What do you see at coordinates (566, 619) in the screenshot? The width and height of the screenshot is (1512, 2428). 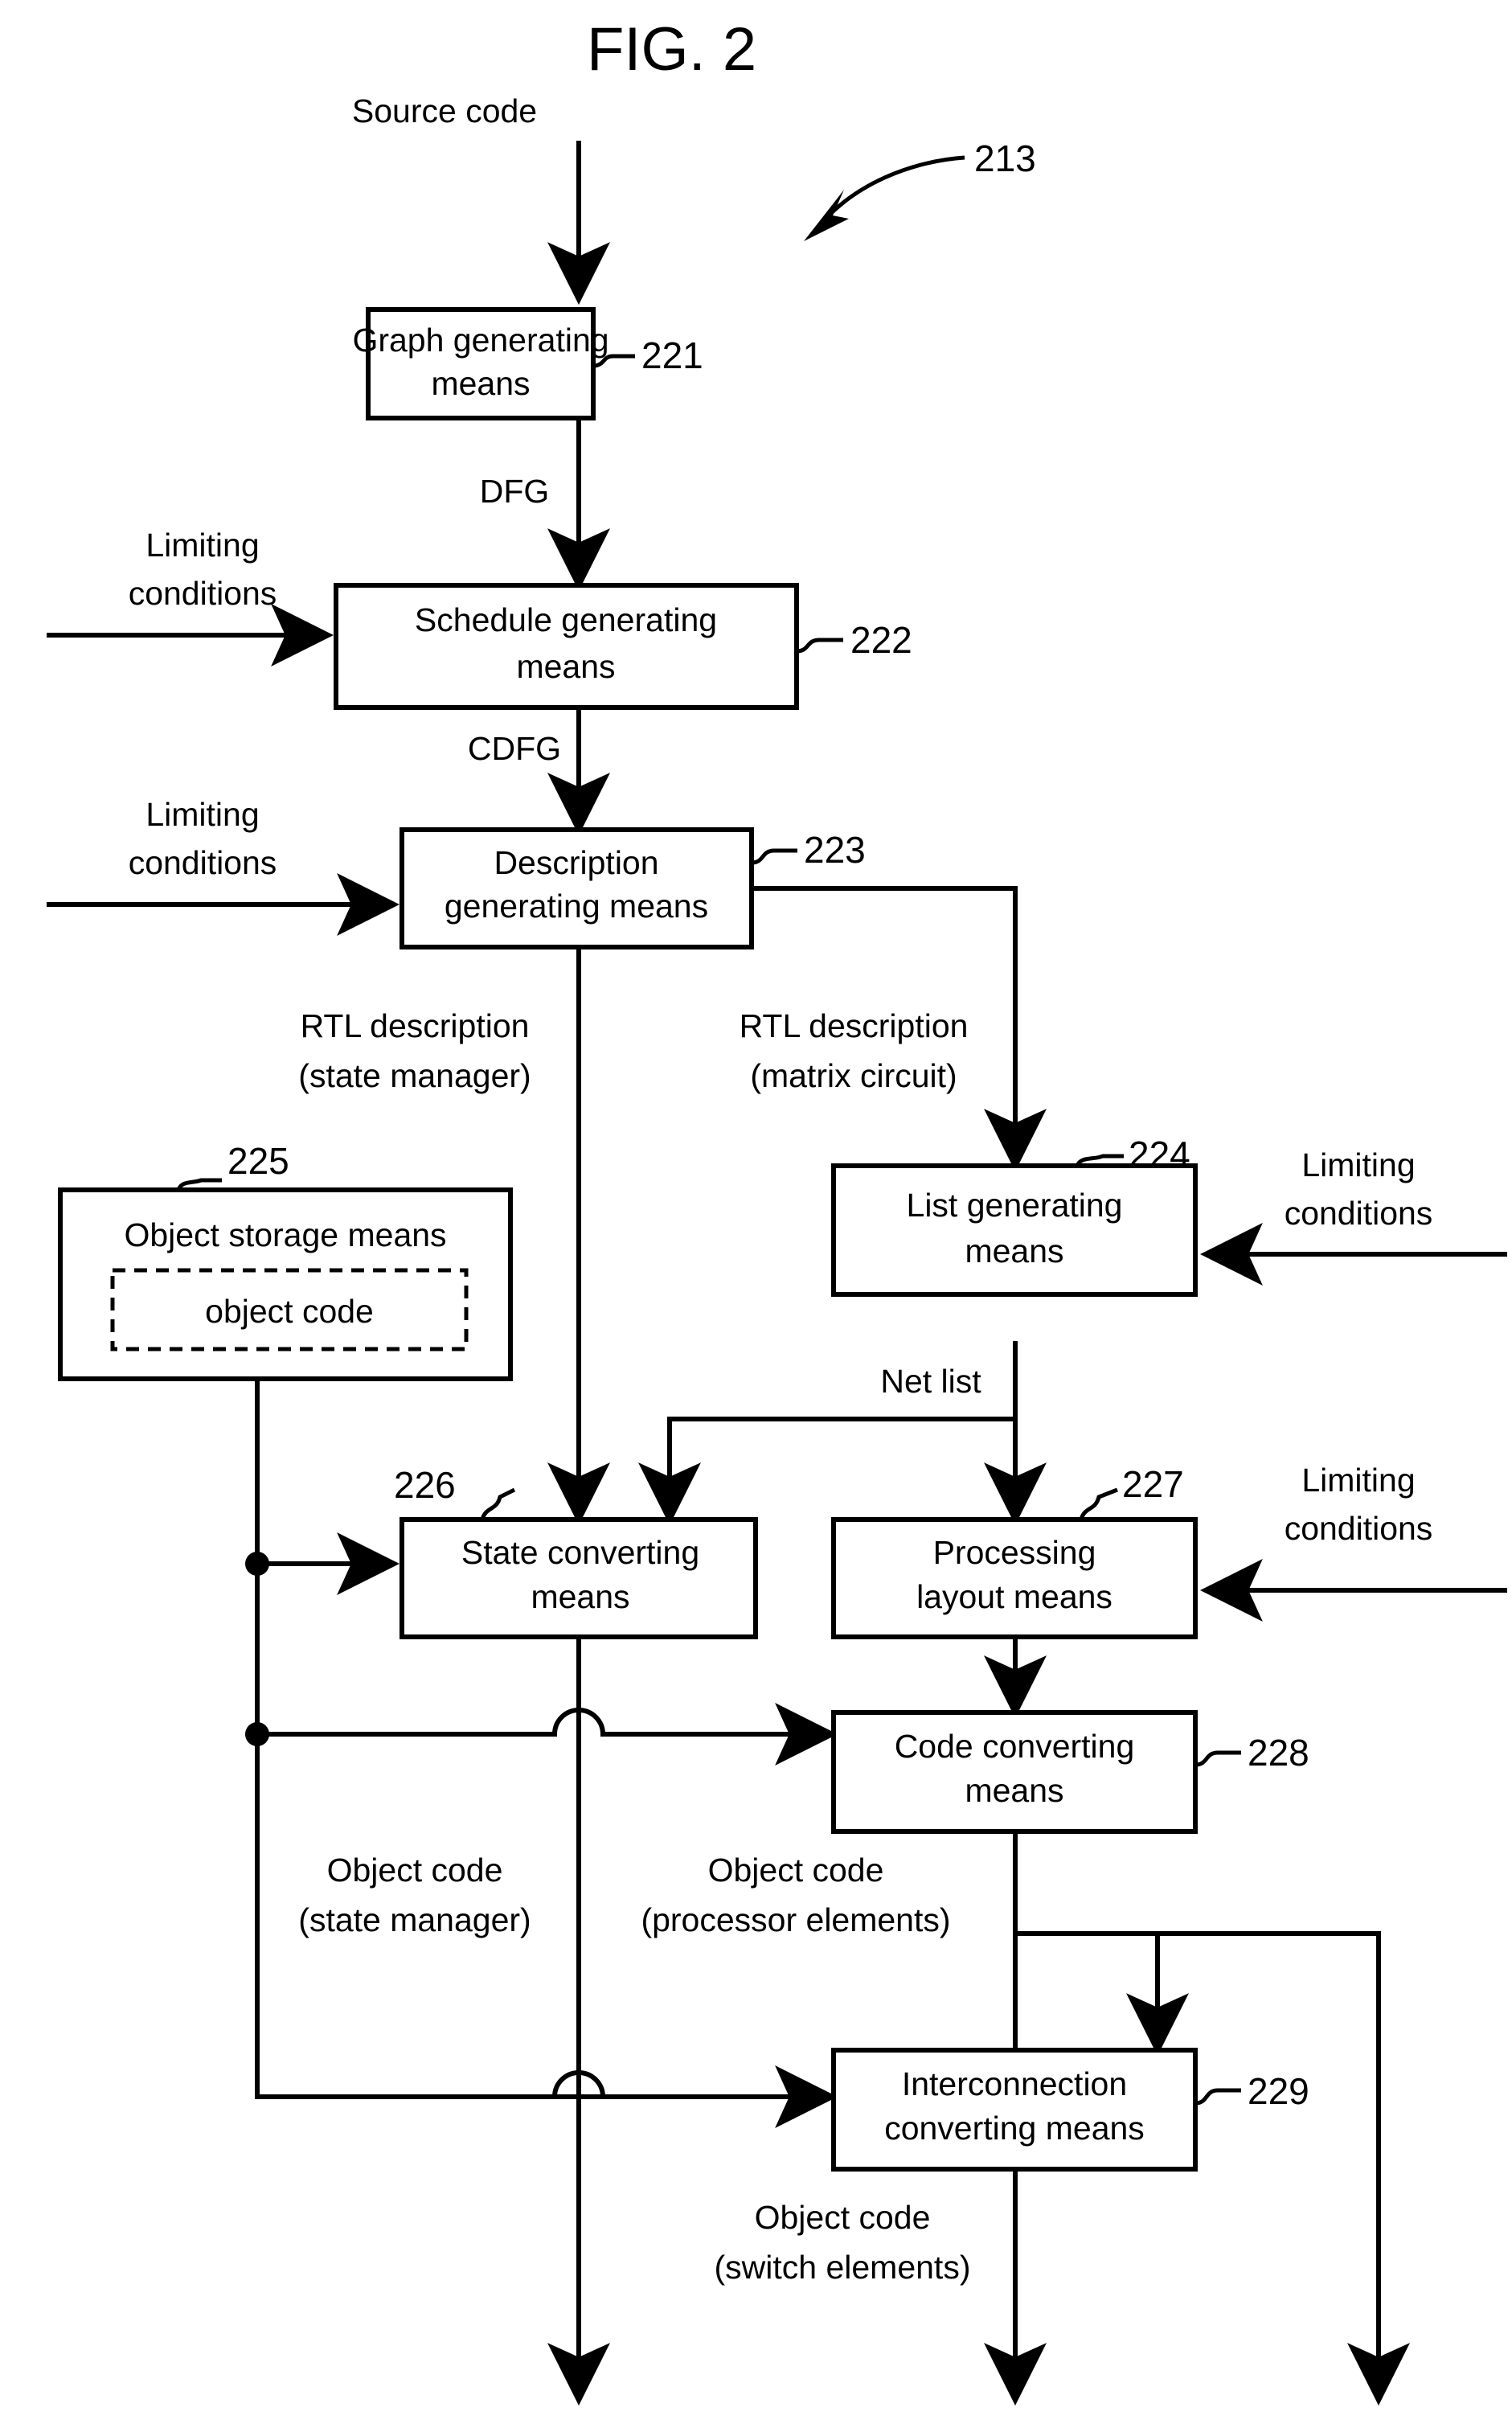 I see `box-schedule-generating-means-line1: Schedule generating` at bounding box center [566, 619].